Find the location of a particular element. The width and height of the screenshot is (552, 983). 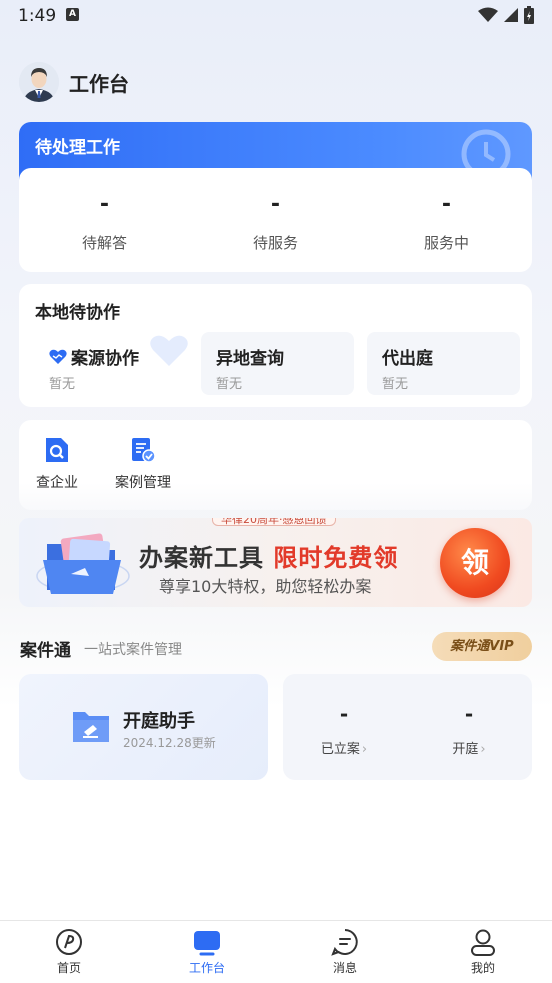

tab-label: 我的 is located at coordinates (482, 968).